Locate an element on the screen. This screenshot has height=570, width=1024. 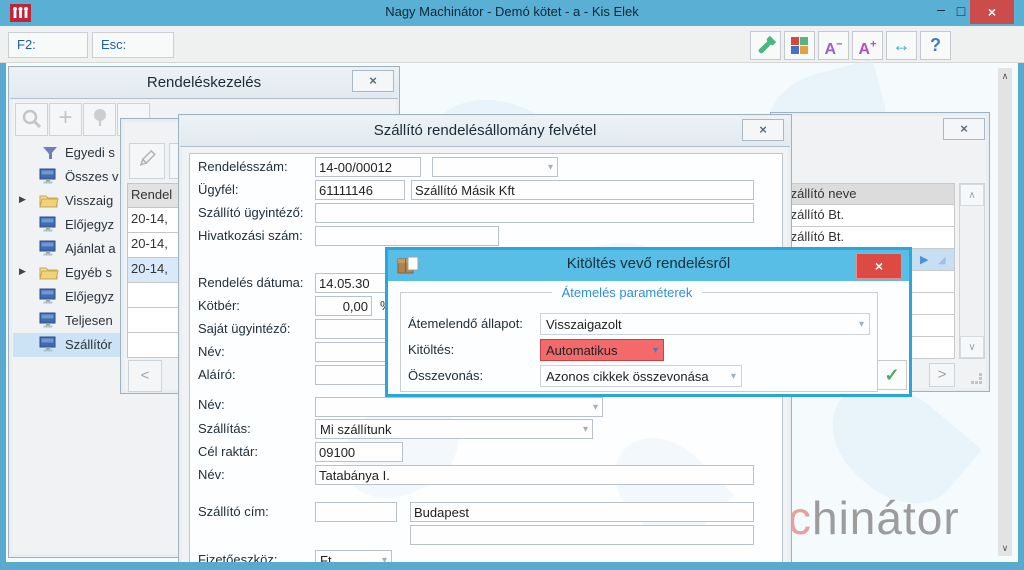
panel-close-button: × is located at coordinates (373, 81).